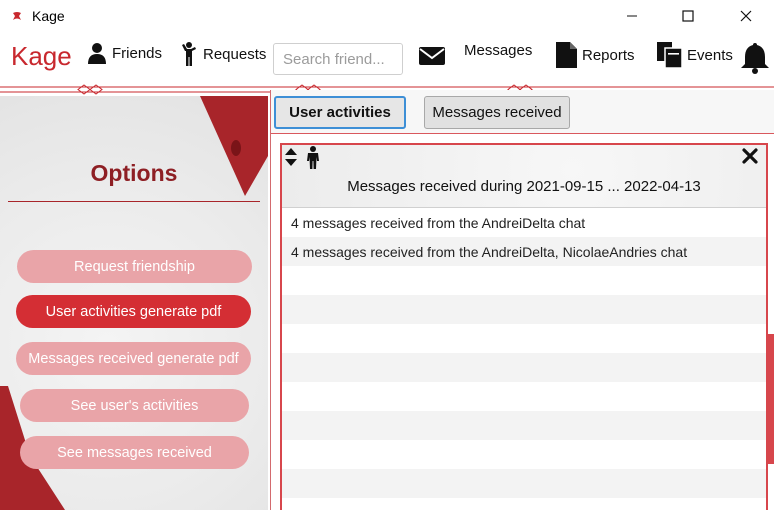 The image size is (774, 510). Describe the element at coordinates (770, 399) in the screenshot. I see `decorative-strip` at that location.